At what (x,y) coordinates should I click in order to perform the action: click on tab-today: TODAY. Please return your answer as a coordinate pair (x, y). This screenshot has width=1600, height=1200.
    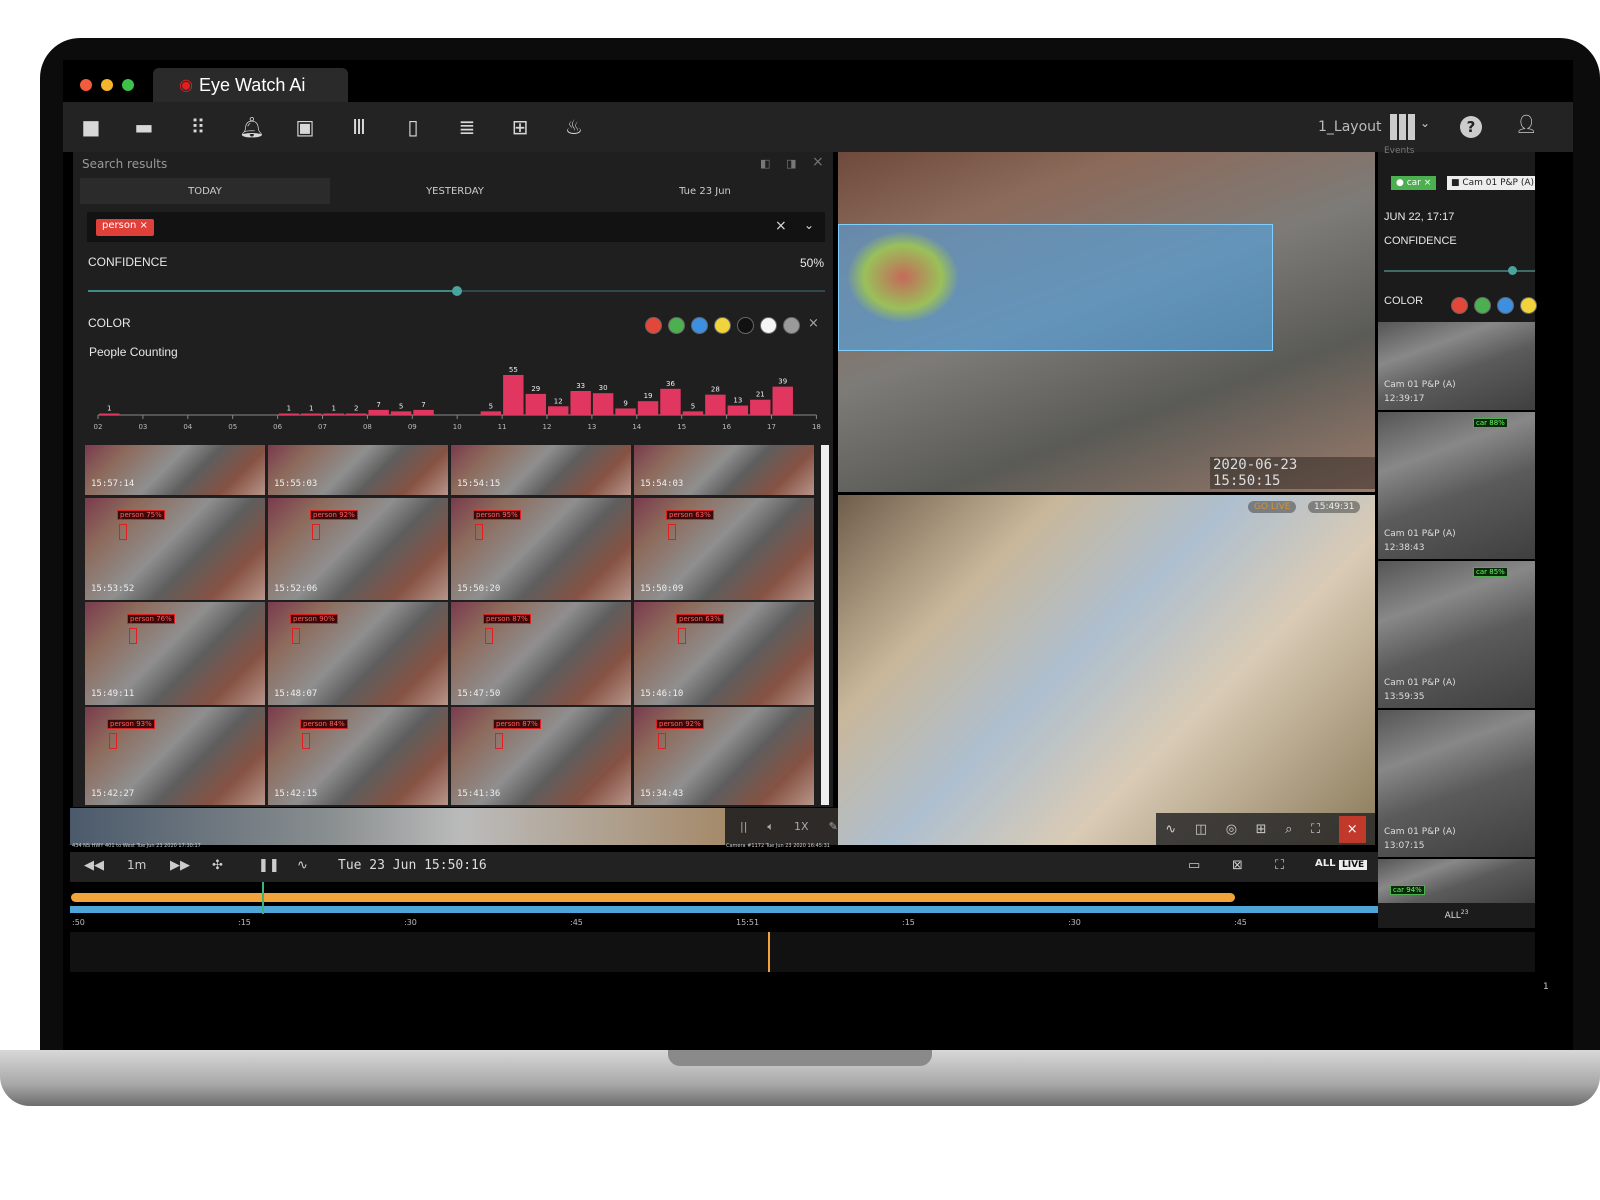
    Looking at the image, I should click on (205, 191).